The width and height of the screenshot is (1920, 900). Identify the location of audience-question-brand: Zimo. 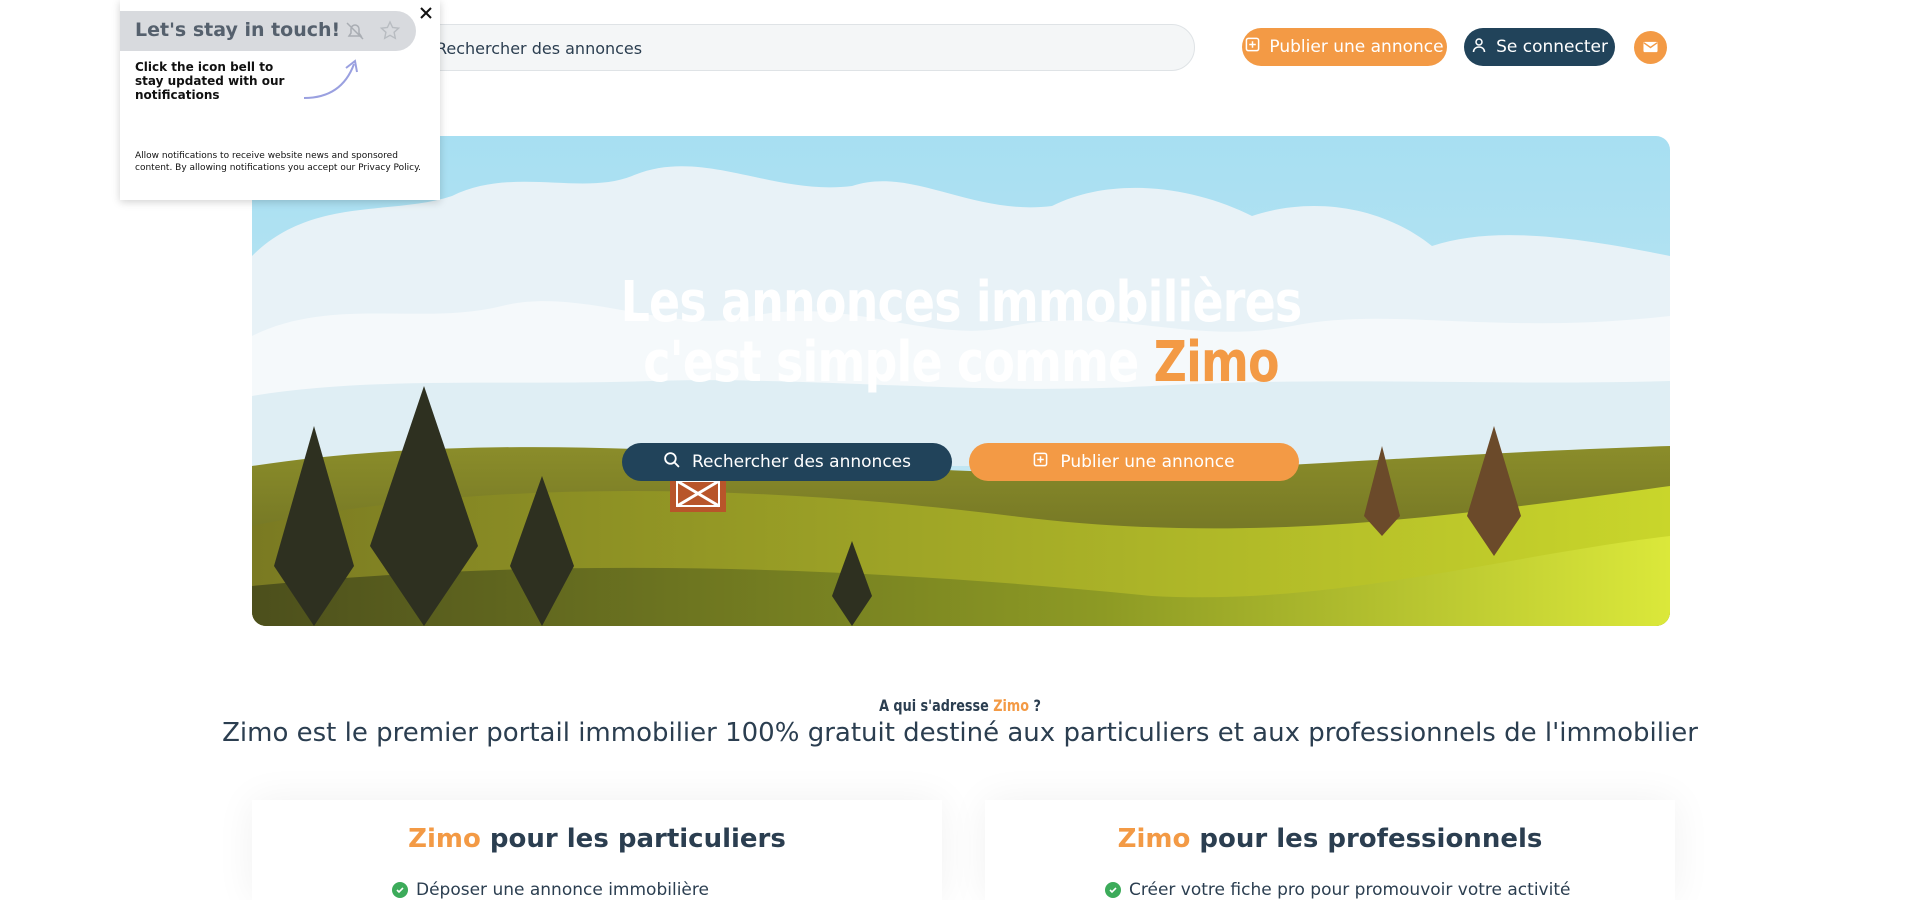
(1011, 705).